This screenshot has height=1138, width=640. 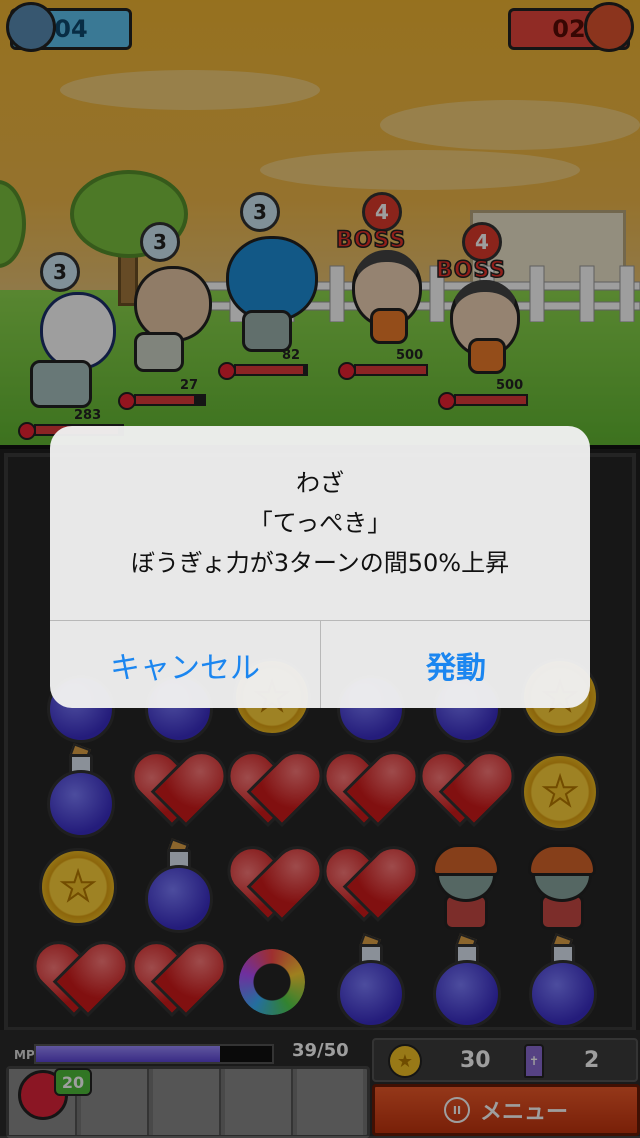 I want to click on dialog-title: わざ, so click(x=320, y=483).